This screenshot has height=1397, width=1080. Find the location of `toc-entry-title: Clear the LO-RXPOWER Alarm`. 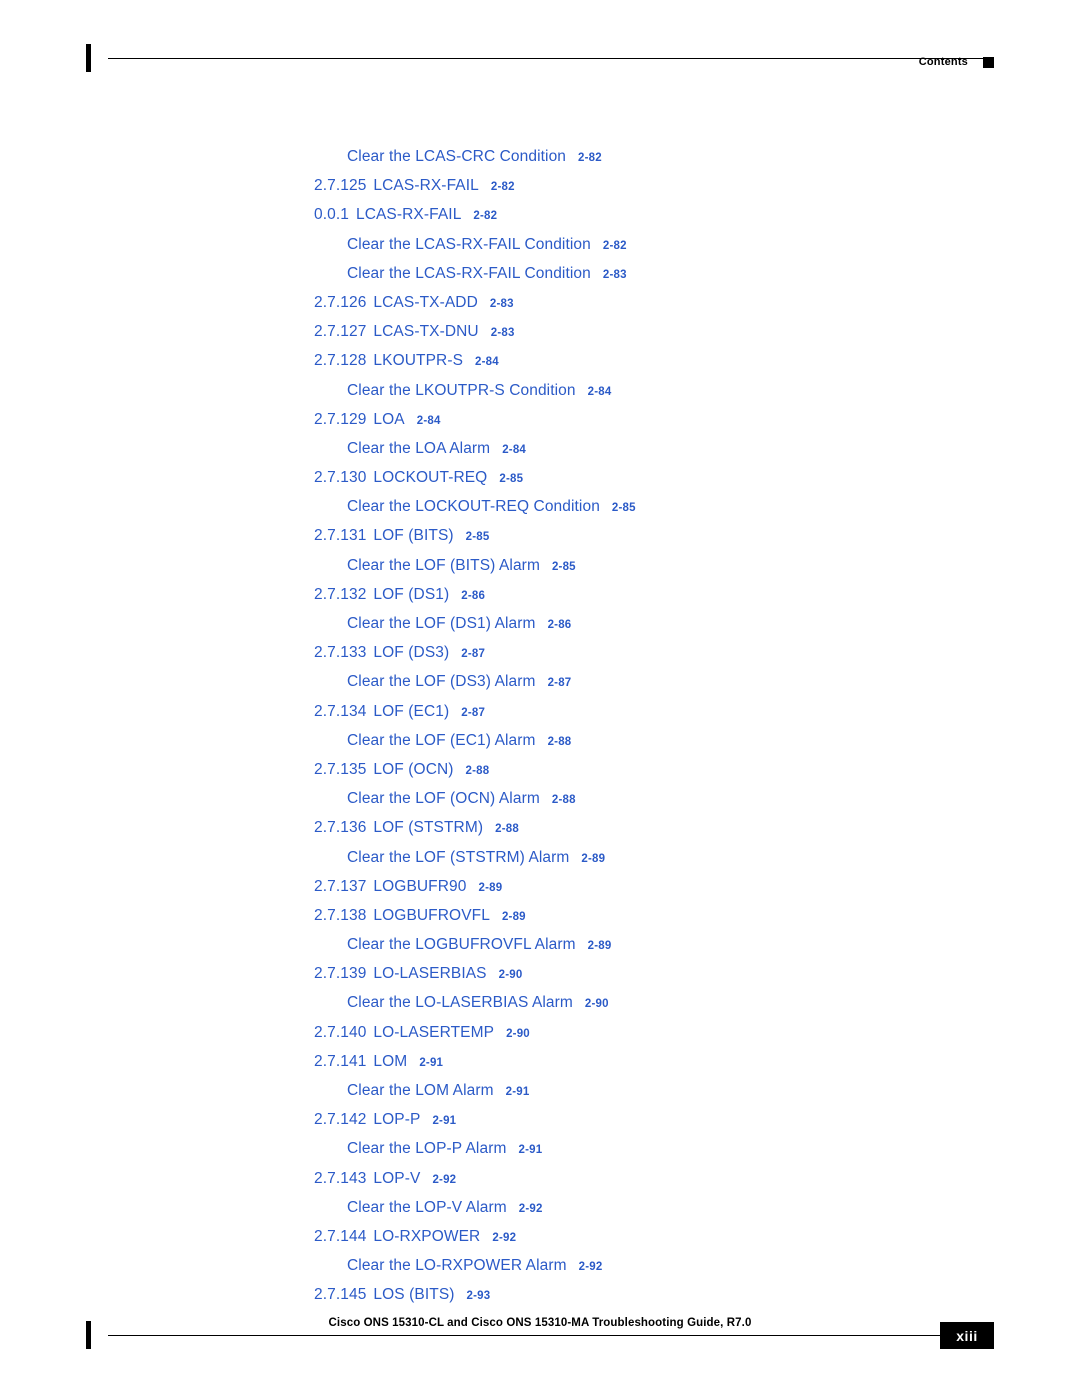

toc-entry-title: Clear the LO-RXPOWER Alarm is located at coordinates (457, 1266).